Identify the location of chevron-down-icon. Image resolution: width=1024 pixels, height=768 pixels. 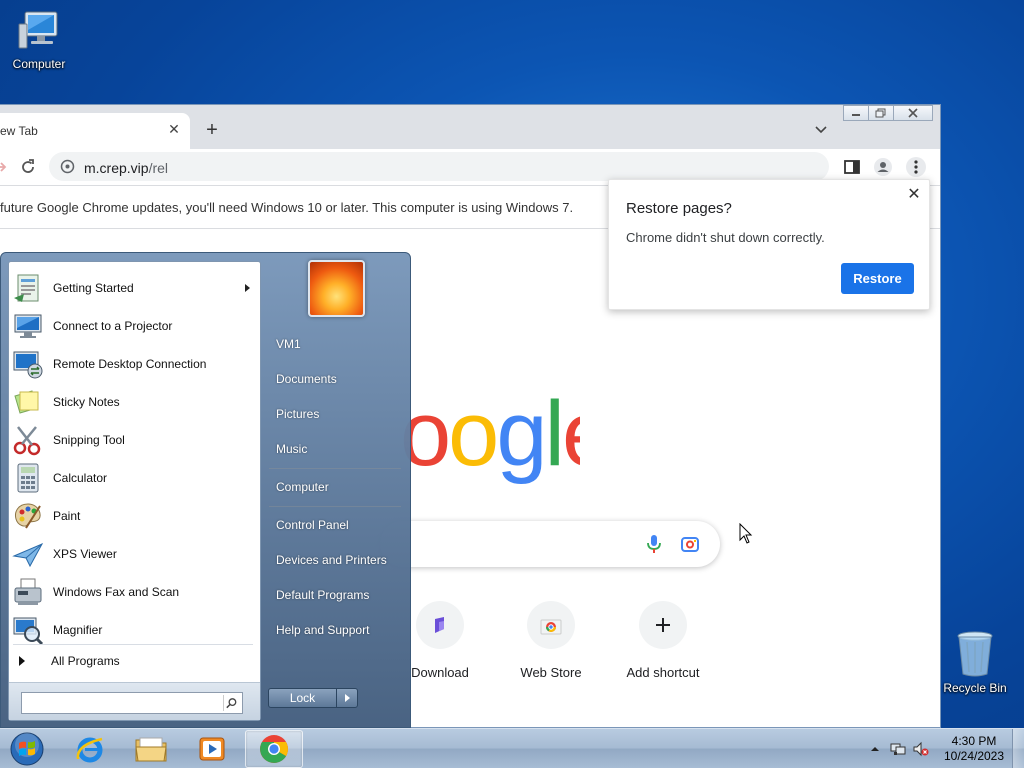
(821, 130).